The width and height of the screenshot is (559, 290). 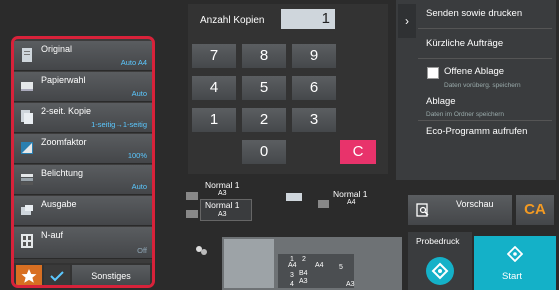 I want to click on preview-button: Vorschau, so click(x=460, y=210).